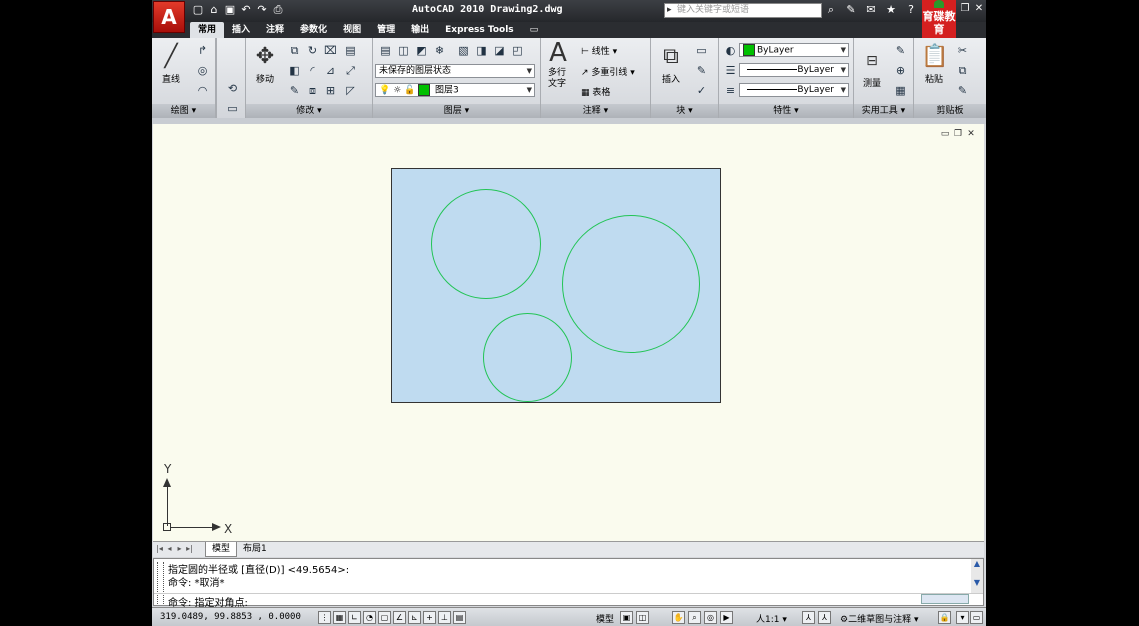  Describe the element at coordinates (399, 617) in the screenshot. I see `otrack-icon: ∠` at that location.